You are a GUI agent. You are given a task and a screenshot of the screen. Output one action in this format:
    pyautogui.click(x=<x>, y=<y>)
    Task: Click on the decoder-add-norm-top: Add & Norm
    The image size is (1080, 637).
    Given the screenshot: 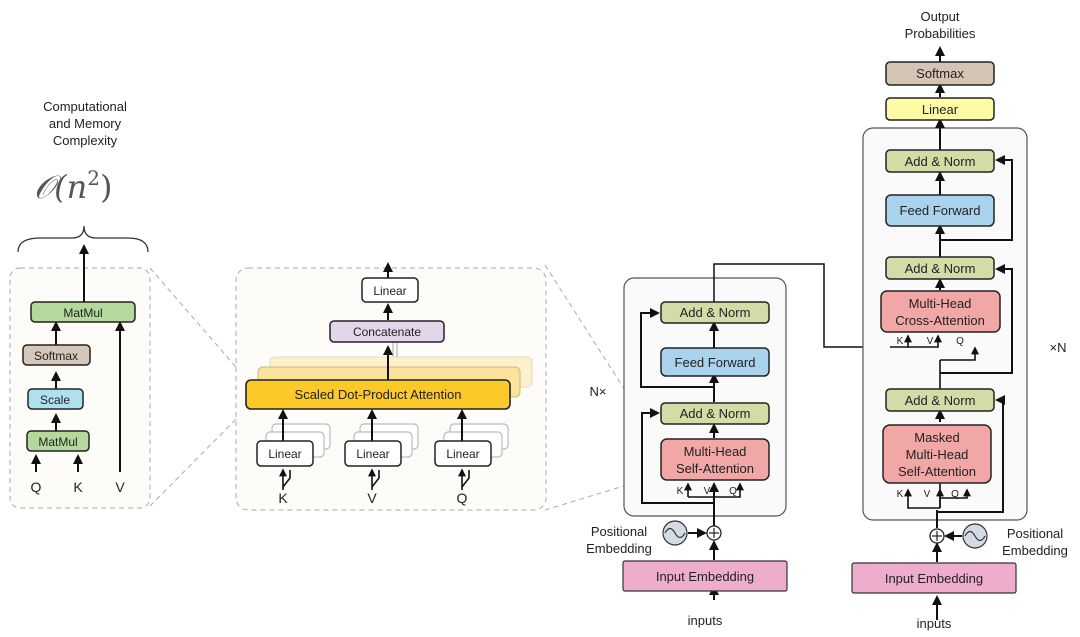 What is the action you would take?
    pyautogui.click(x=940, y=161)
    